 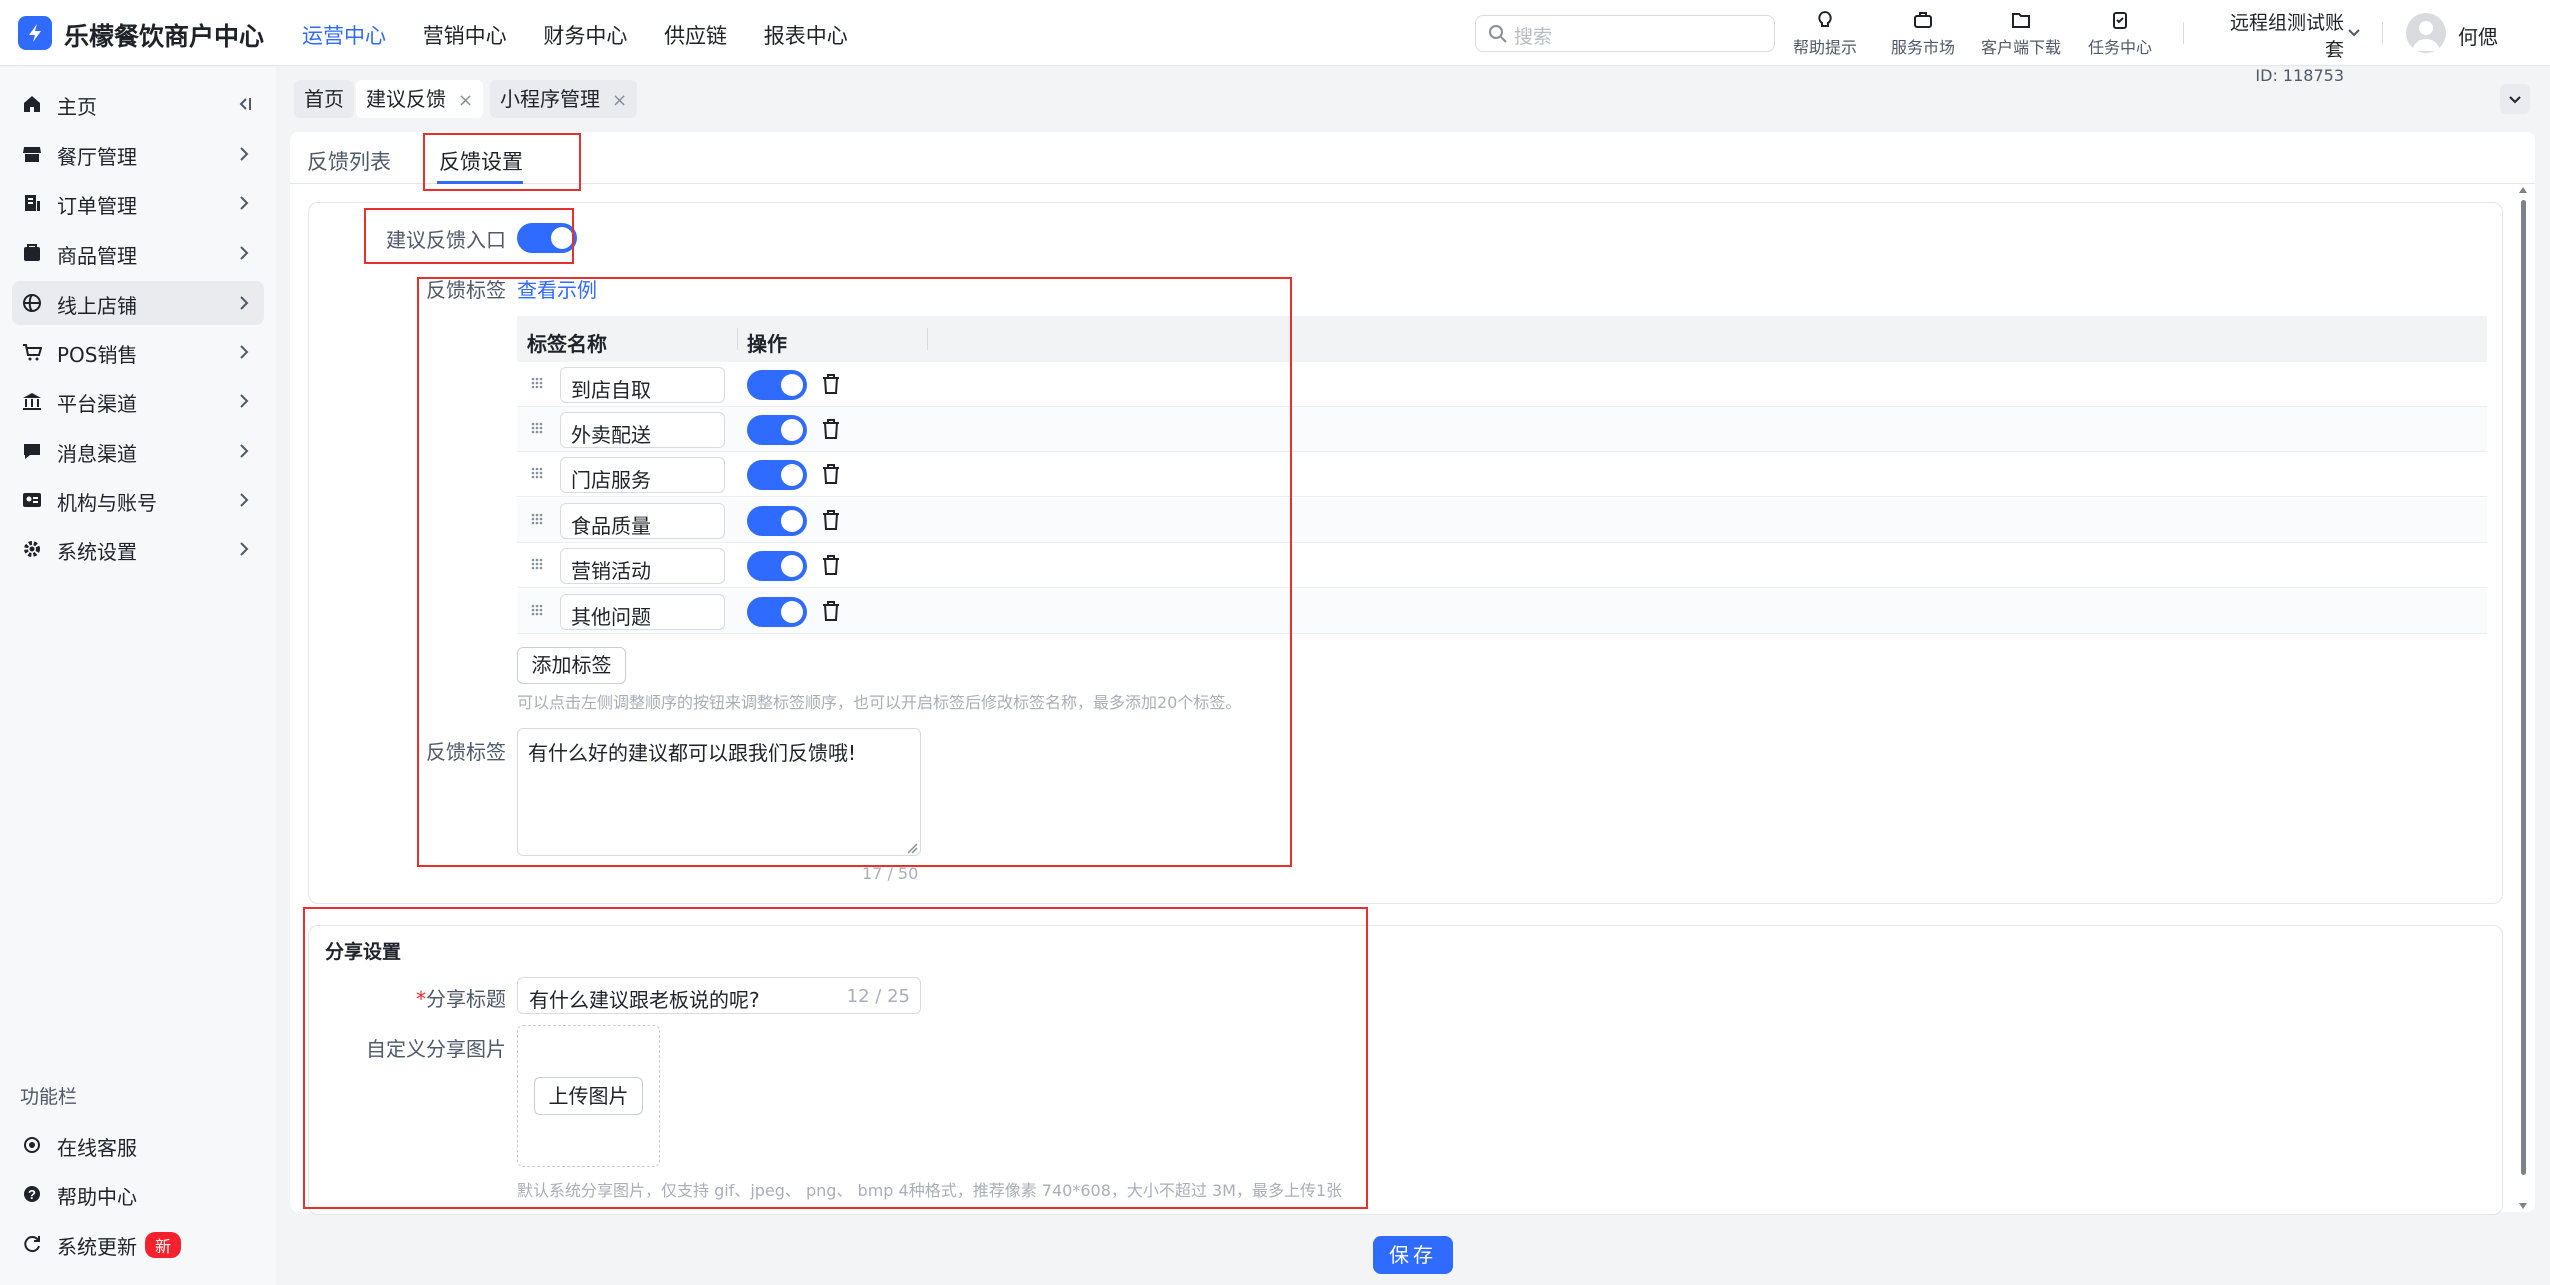 What do you see at coordinates (2120, 34) in the screenshot?
I see `task-center-button: 任务中心` at bounding box center [2120, 34].